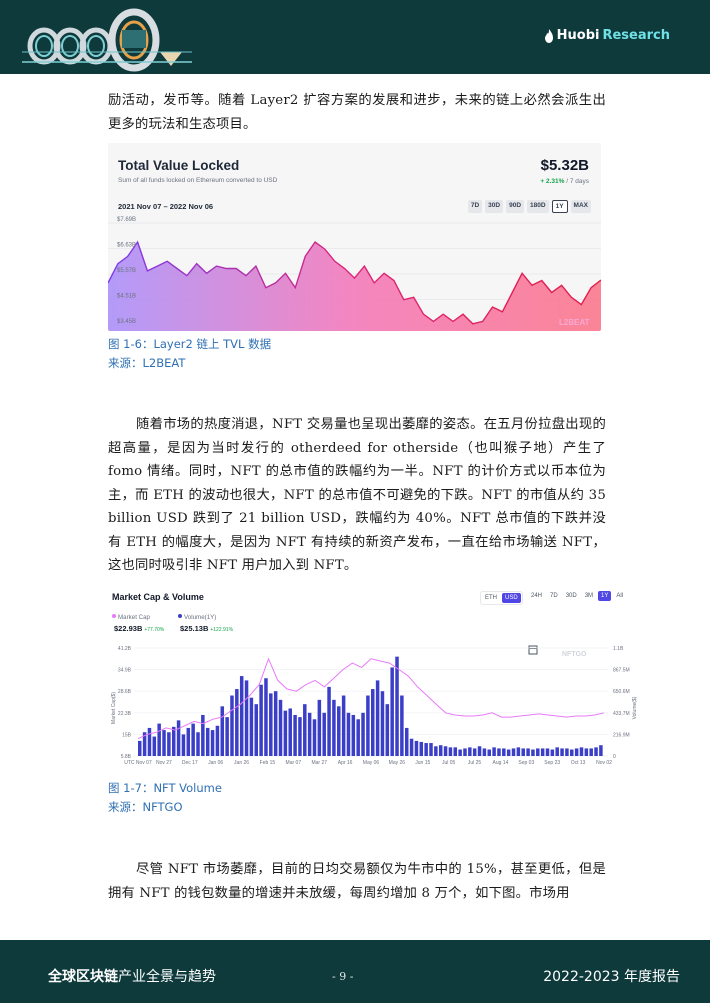 Image resolution: width=710 pixels, height=1003 pixels. What do you see at coordinates (354, 286) in the screenshot?
I see `tvl-area` at bounding box center [354, 286].